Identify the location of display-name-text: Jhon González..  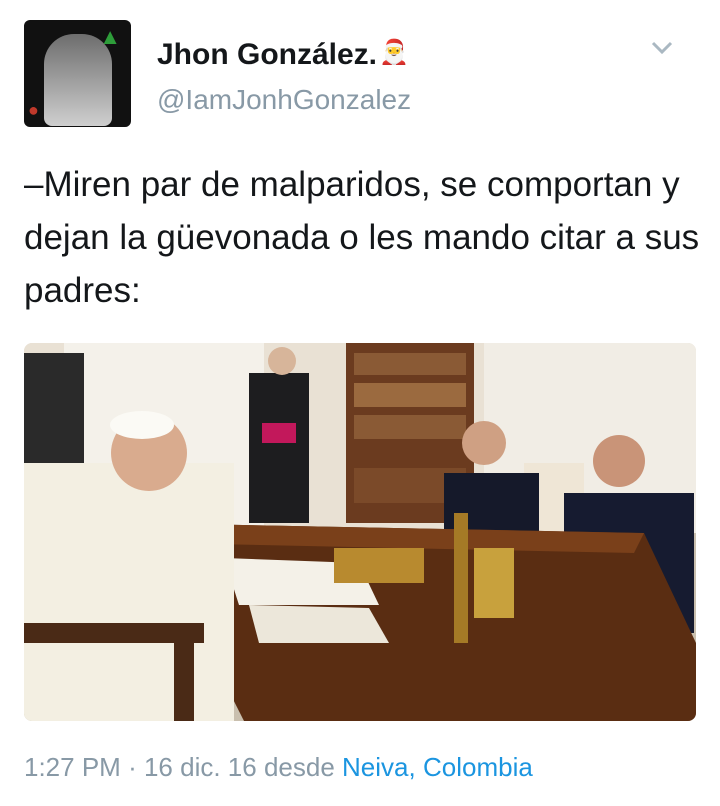
(267, 54).